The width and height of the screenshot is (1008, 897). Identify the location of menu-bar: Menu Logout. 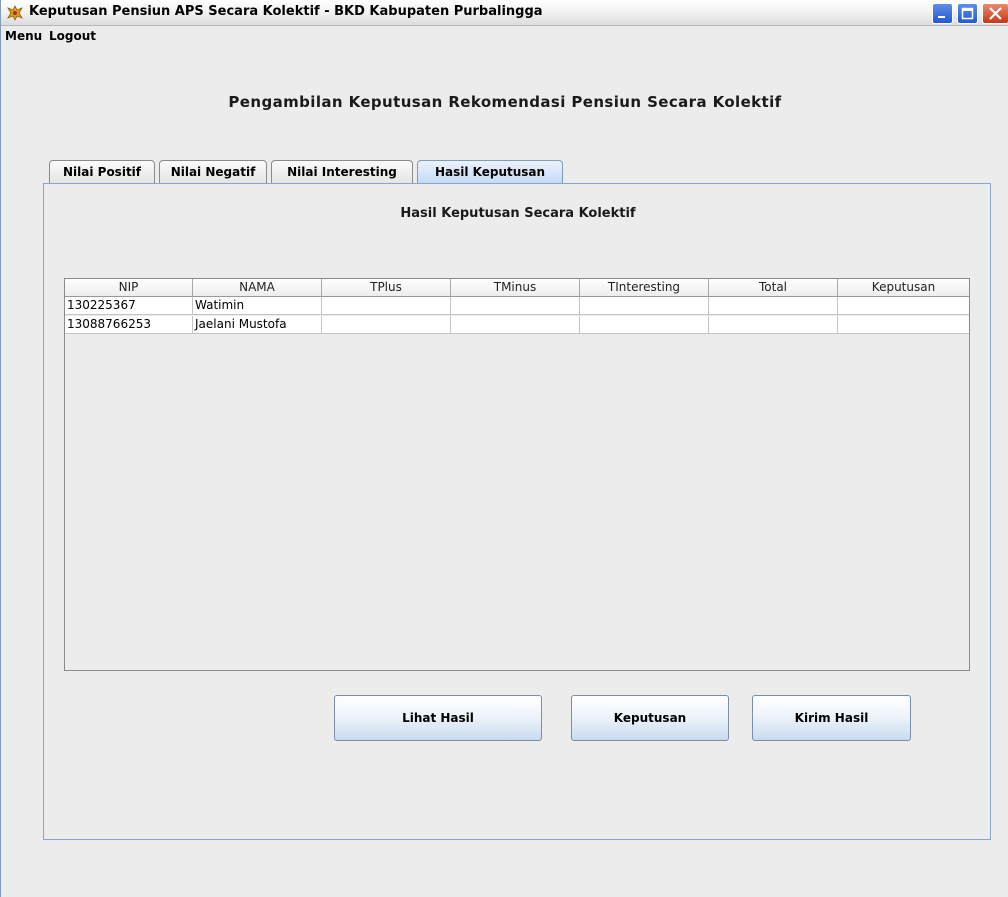
(504, 37).